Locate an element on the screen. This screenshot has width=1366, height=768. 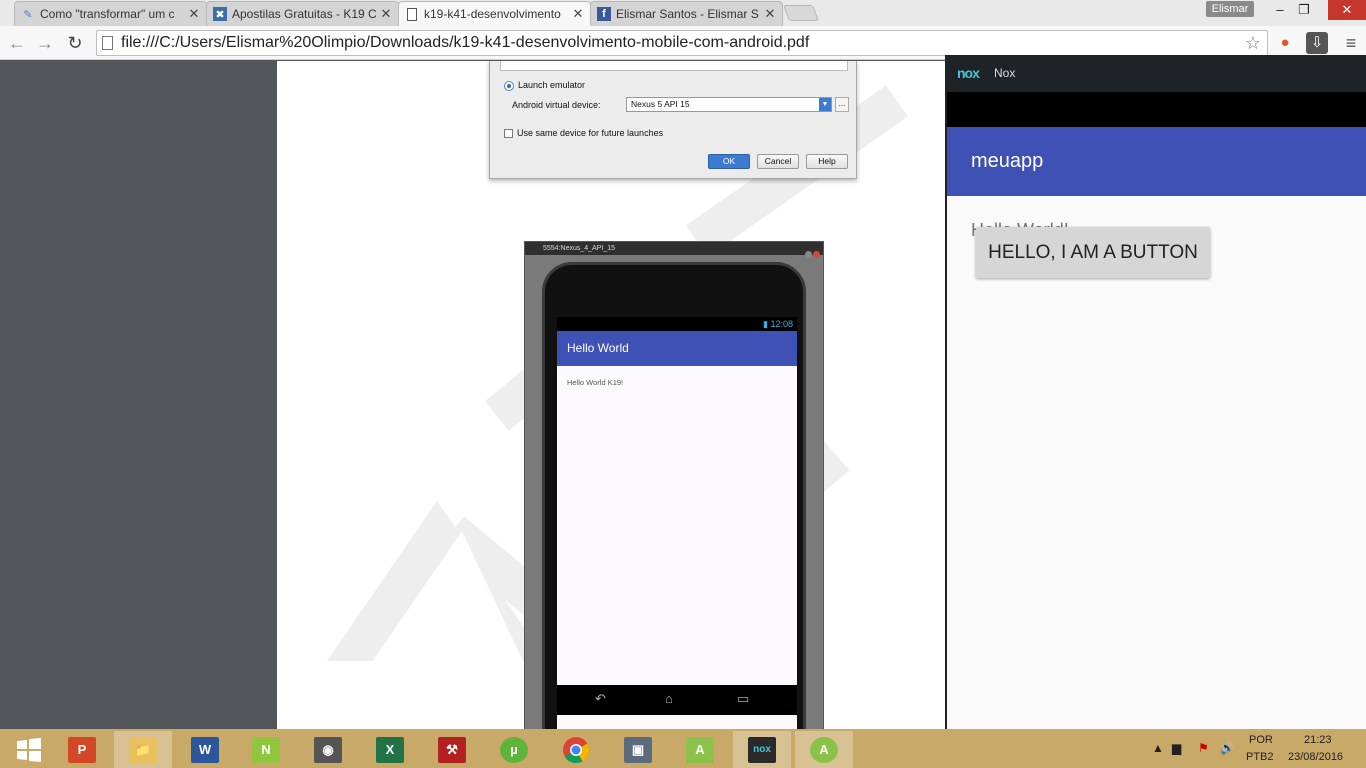
taskbar-powerpoint: P is located at coordinates (82, 749).